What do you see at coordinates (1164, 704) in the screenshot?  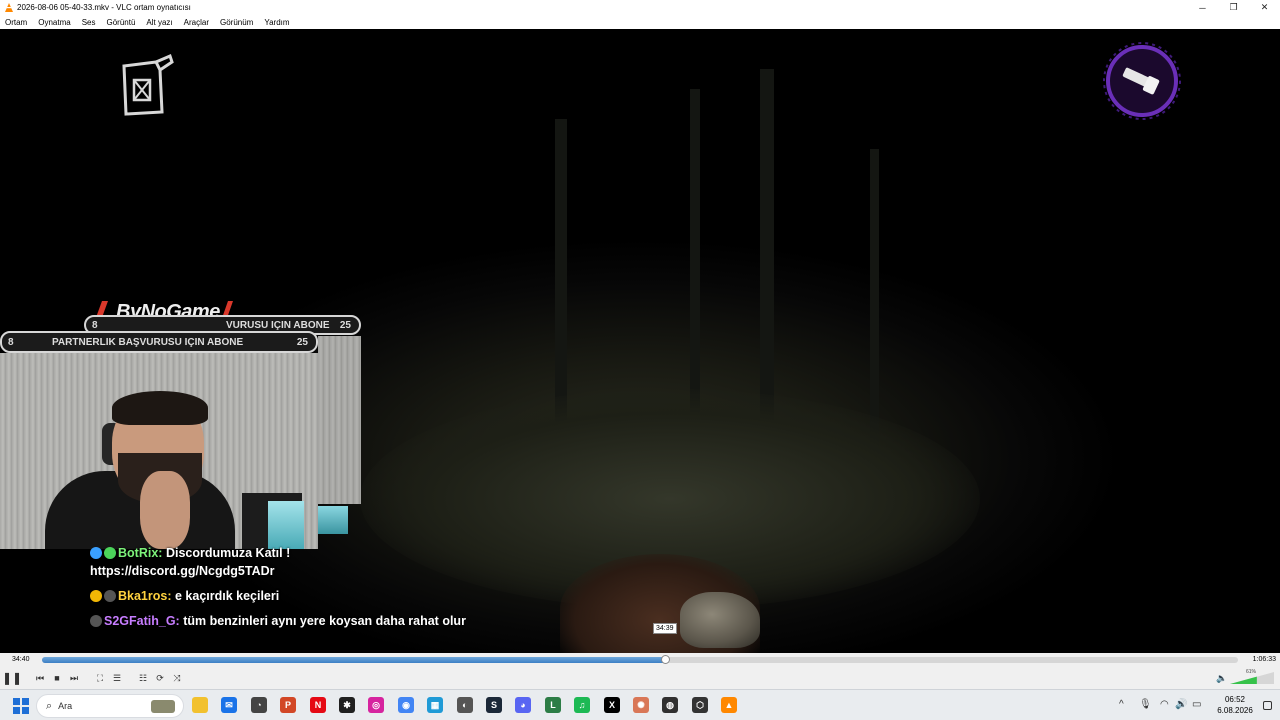 I see `wifi-icon: ◠` at bounding box center [1164, 704].